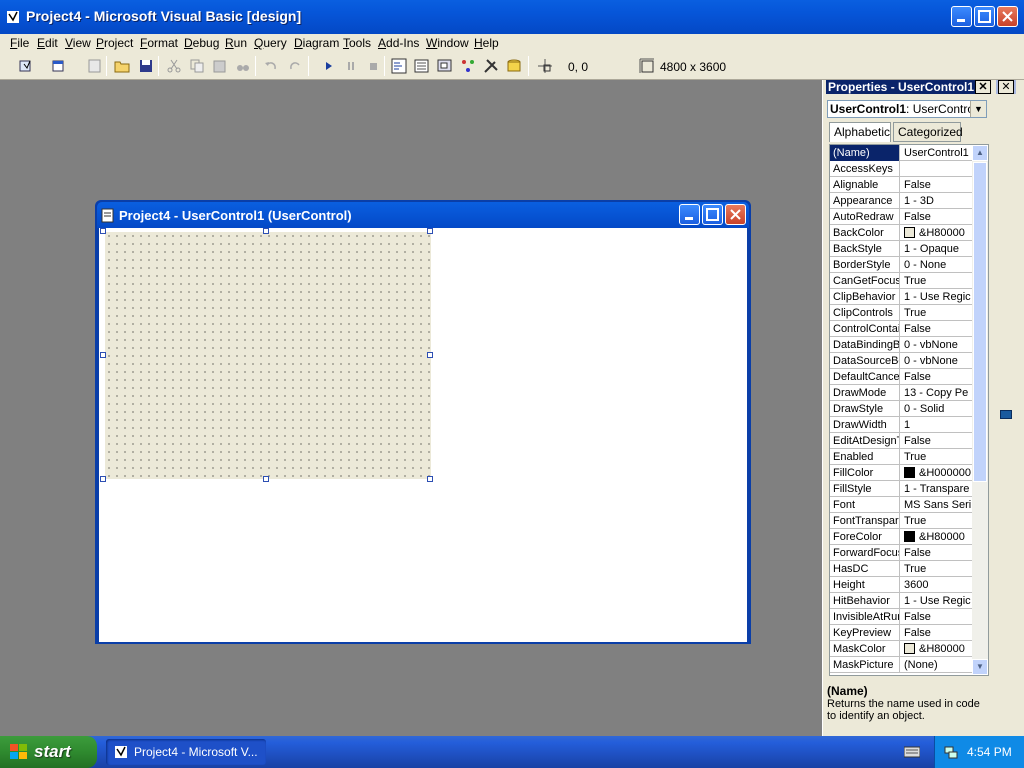 The image size is (1024, 768). What do you see at coordinates (936, 425) in the screenshot?
I see `property-value: 1` at bounding box center [936, 425].